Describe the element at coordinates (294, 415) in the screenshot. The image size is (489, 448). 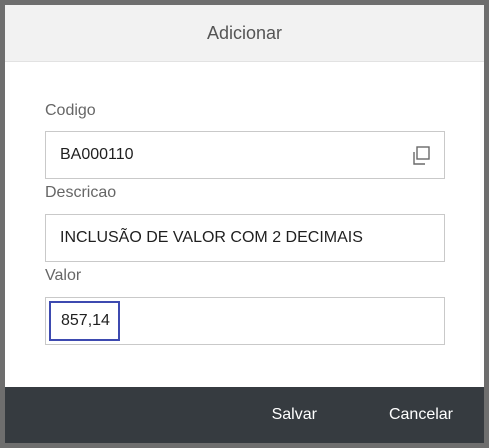
I see `save-button: Salvar` at that location.